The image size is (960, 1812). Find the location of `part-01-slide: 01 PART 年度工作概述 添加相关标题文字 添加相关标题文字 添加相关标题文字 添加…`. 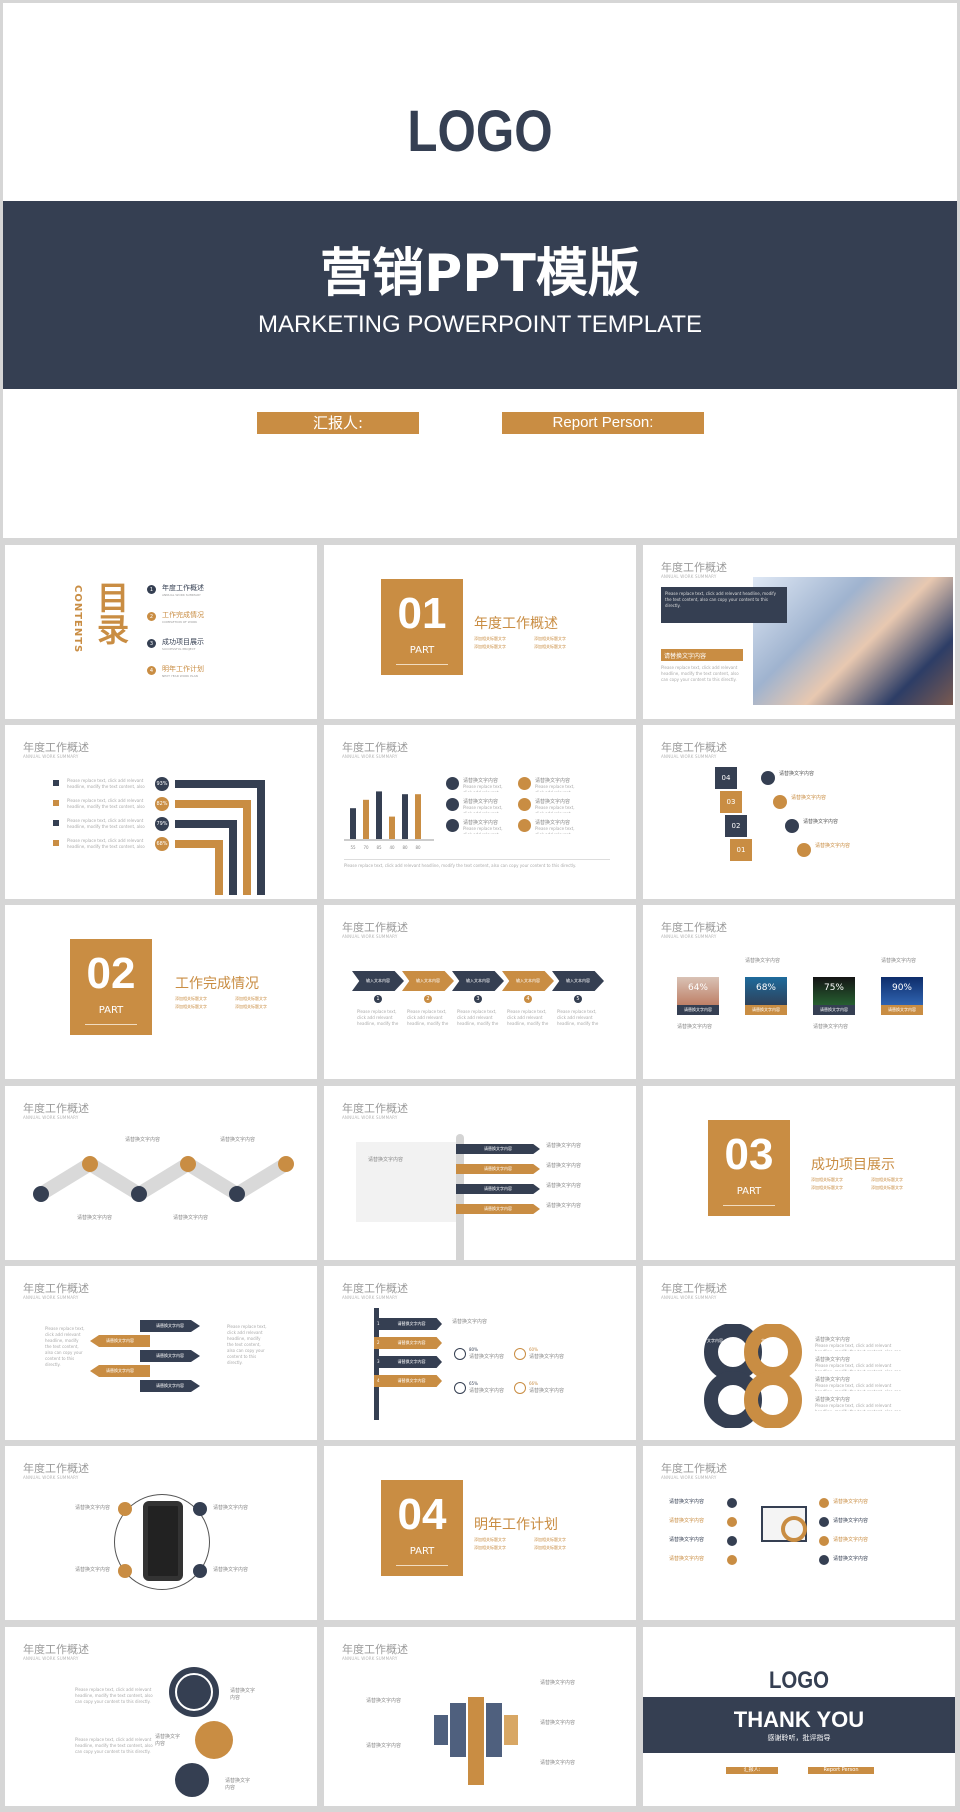

part-01-slide: 01 PART 年度工作概述 添加相关标题文字 添加相关标题文字 添加相关标题文字 添加… is located at coordinates (480, 632).